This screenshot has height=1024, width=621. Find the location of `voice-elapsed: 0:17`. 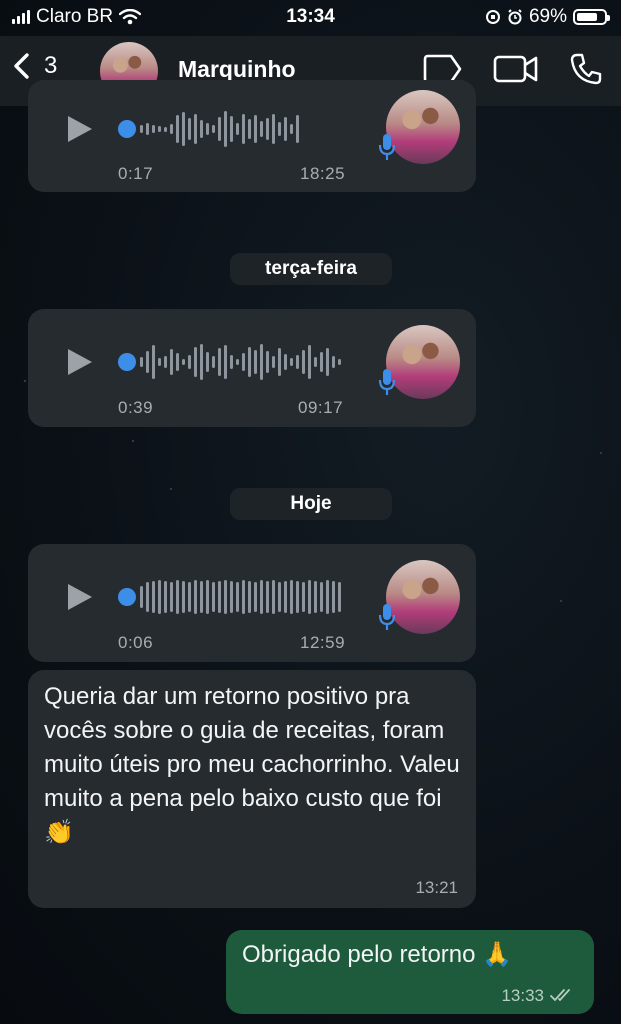

voice-elapsed: 0:17 is located at coordinates (136, 173).